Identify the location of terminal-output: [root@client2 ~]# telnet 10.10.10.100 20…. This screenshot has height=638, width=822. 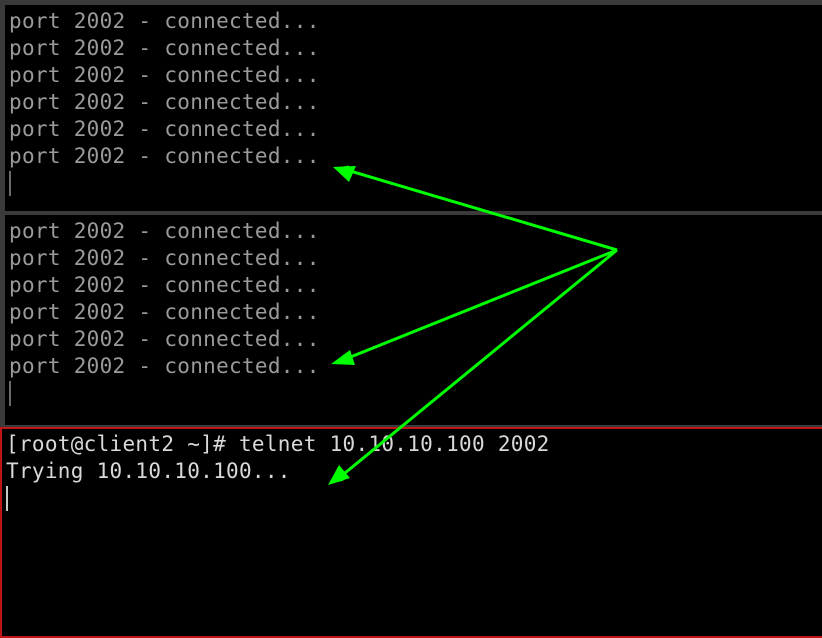
(278, 471).